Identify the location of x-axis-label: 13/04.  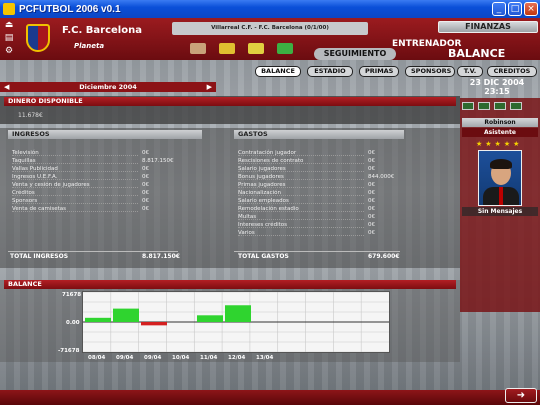
(265, 358).